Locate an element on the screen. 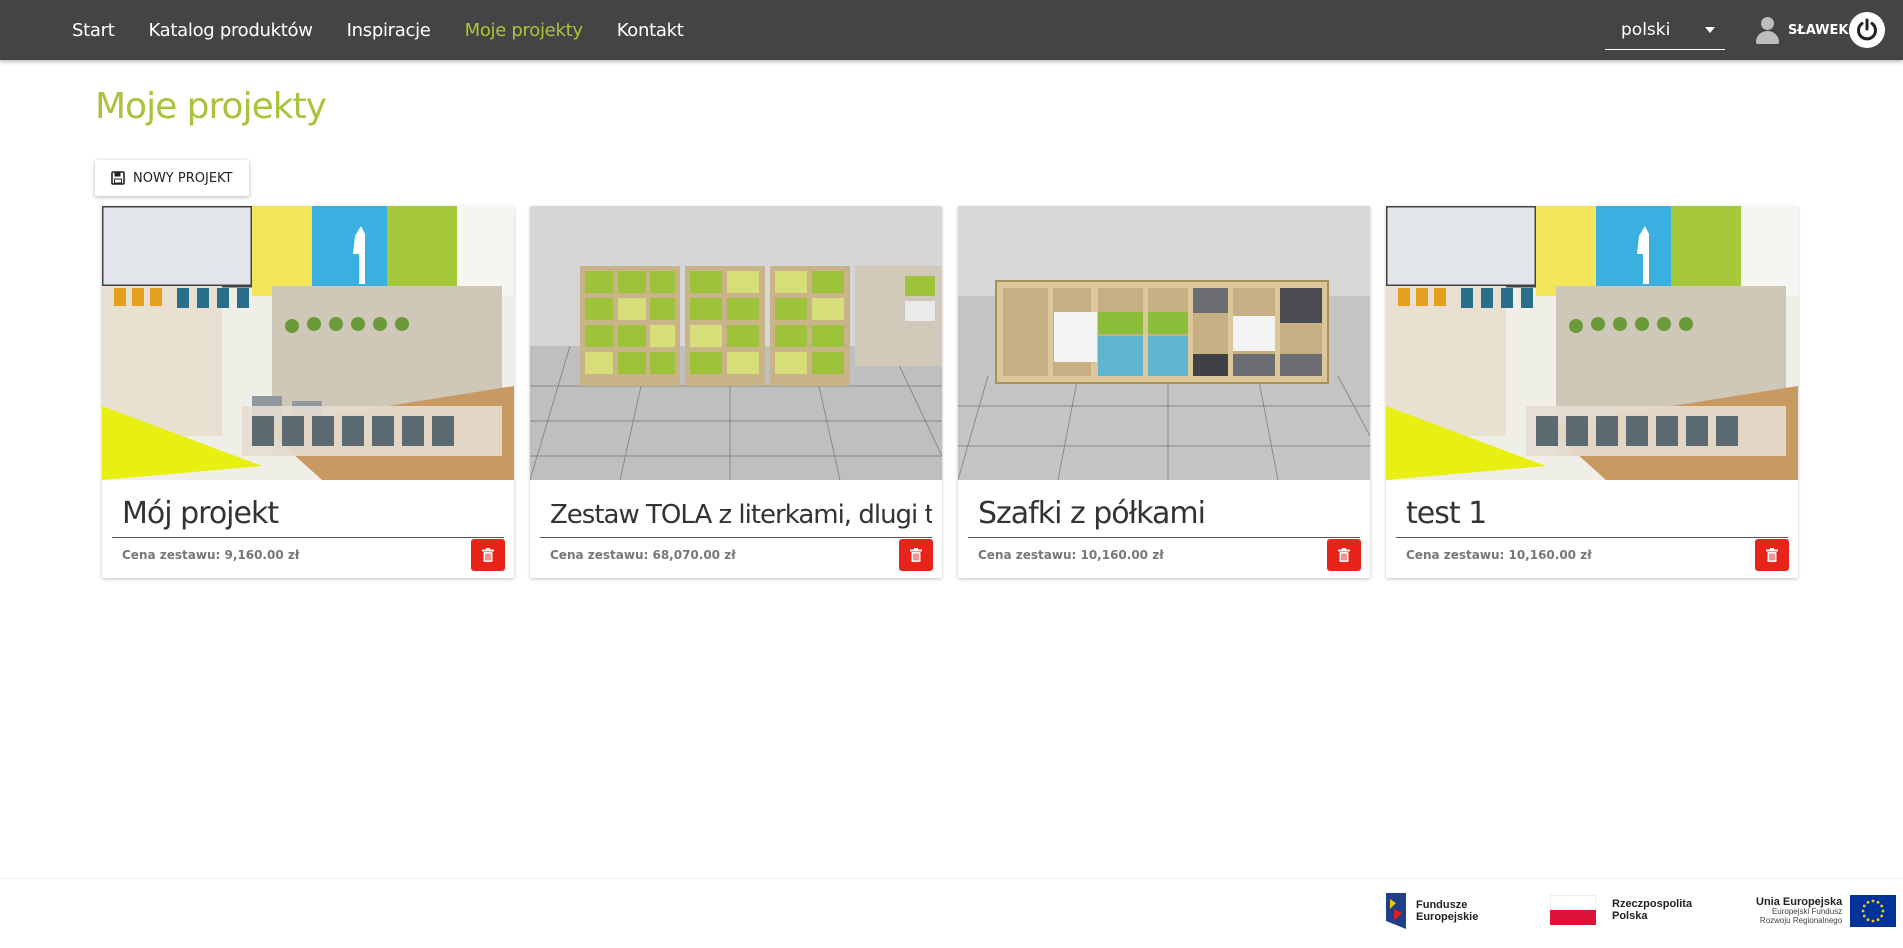  nav-link-my-projects: Moje projekty is located at coordinates (524, 30).